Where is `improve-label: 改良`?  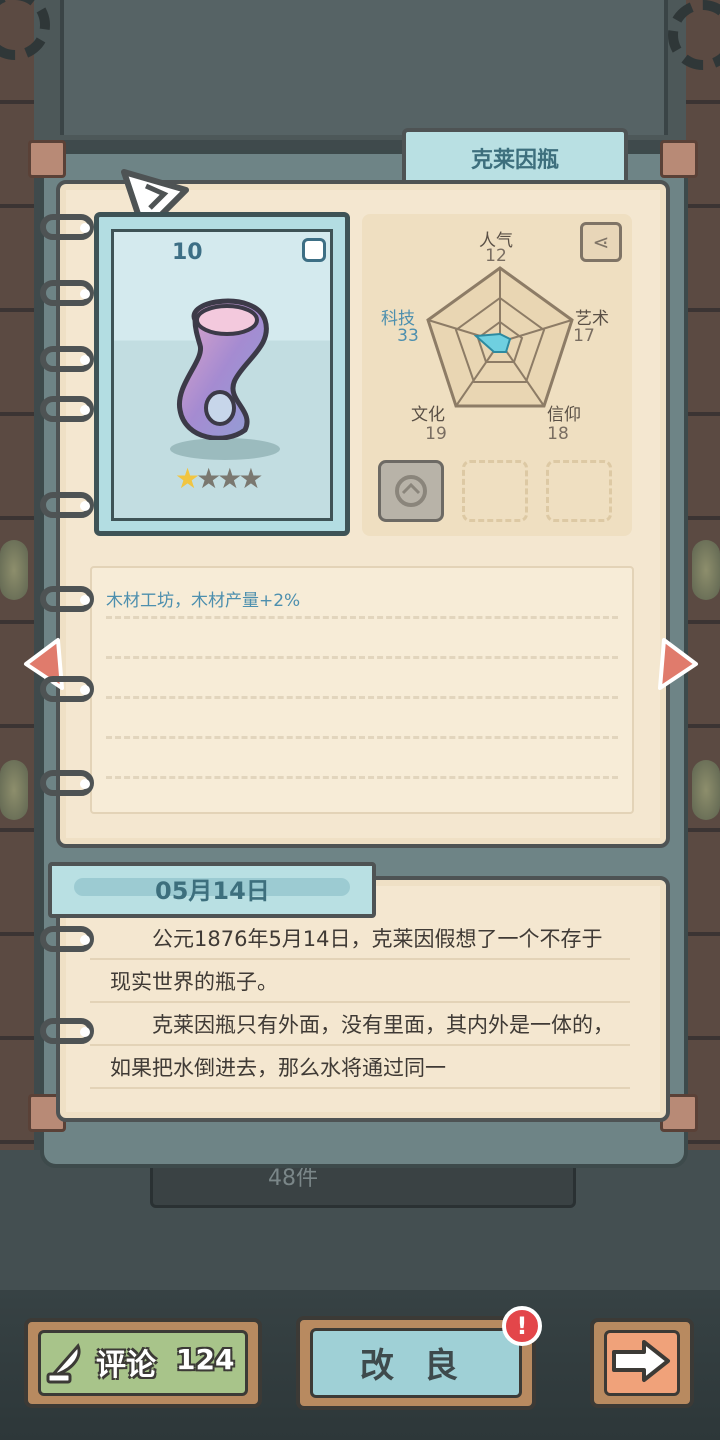 improve-label: 改良 is located at coordinates (424, 1366).